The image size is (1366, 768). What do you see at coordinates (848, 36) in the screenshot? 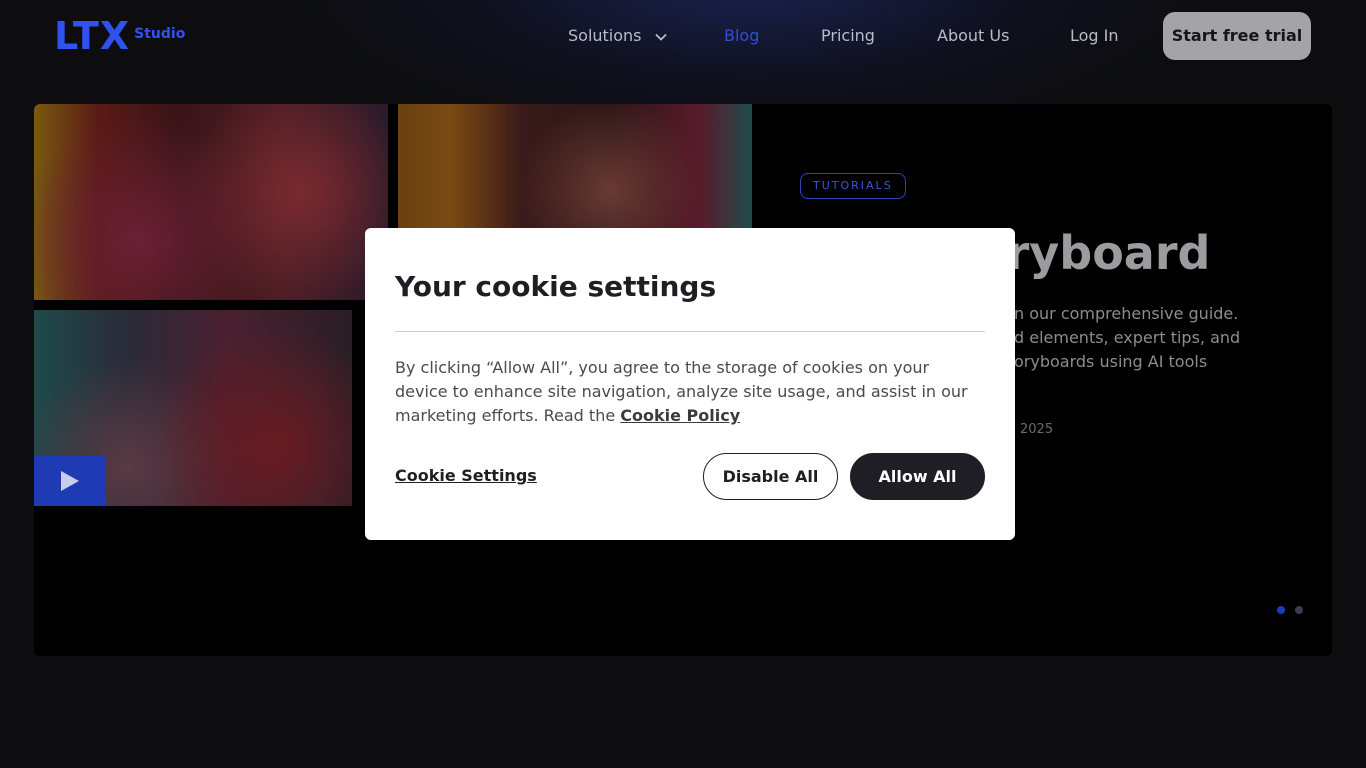
I see `nav-pricing: Pricing` at bounding box center [848, 36].